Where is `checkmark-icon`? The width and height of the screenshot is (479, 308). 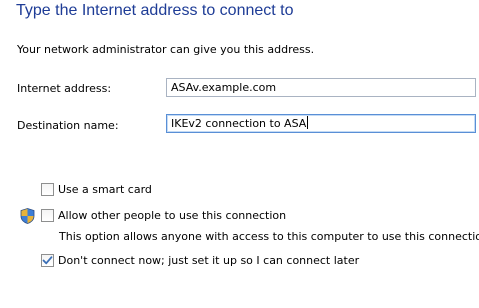
checkmark-icon is located at coordinates (47, 260).